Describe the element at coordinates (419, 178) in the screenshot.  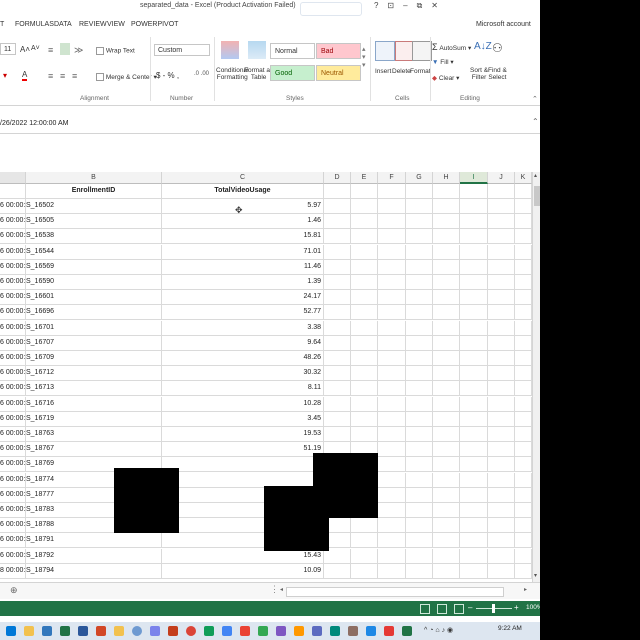
I see `column-header-g: G` at that location.